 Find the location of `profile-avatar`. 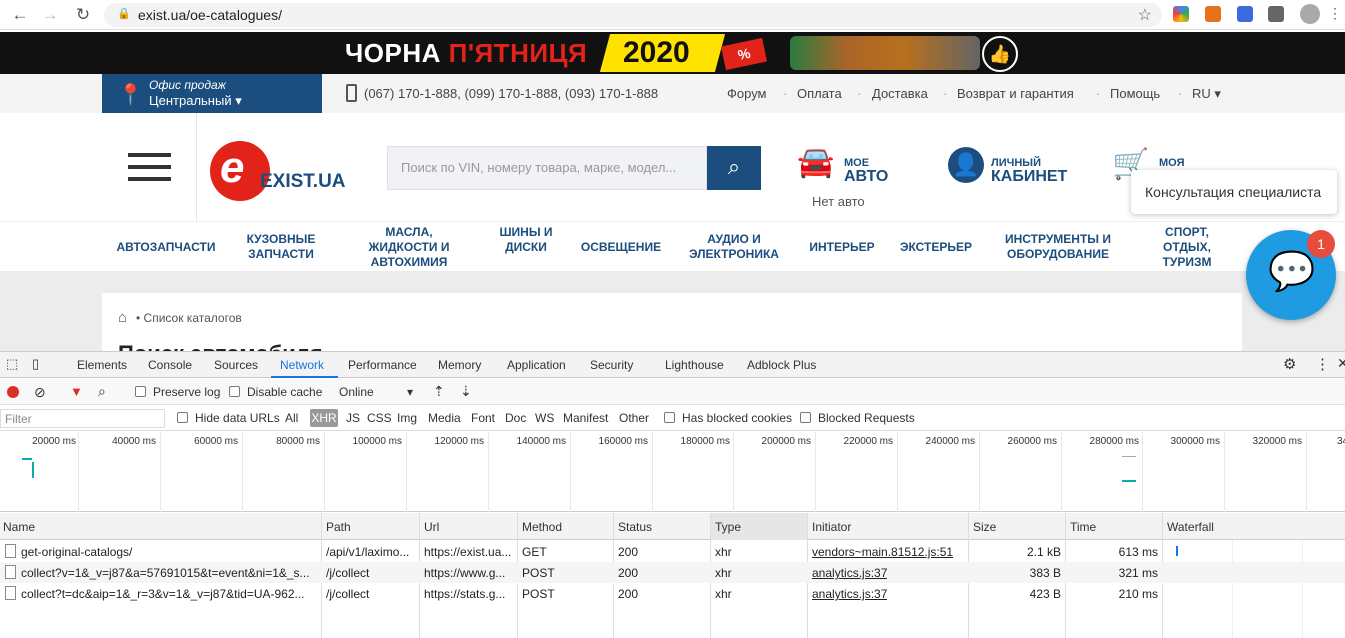

profile-avatar is located at coordinates (1310, 14).